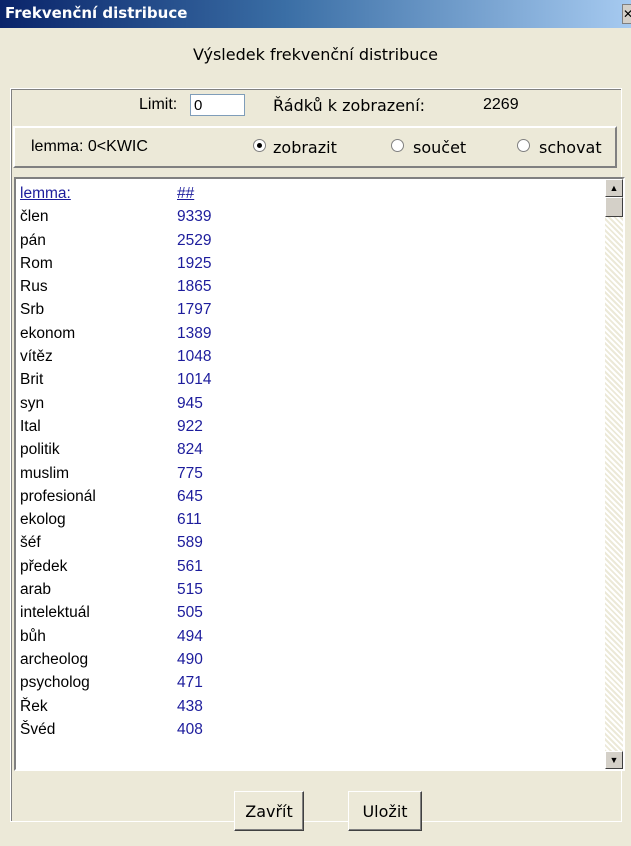 The height and width of the screenshot is (846, 631). What do you see at coordinates (310, 403) in the screenshot?
I see `list-item: syn 945` at bounding box center [310, 403].